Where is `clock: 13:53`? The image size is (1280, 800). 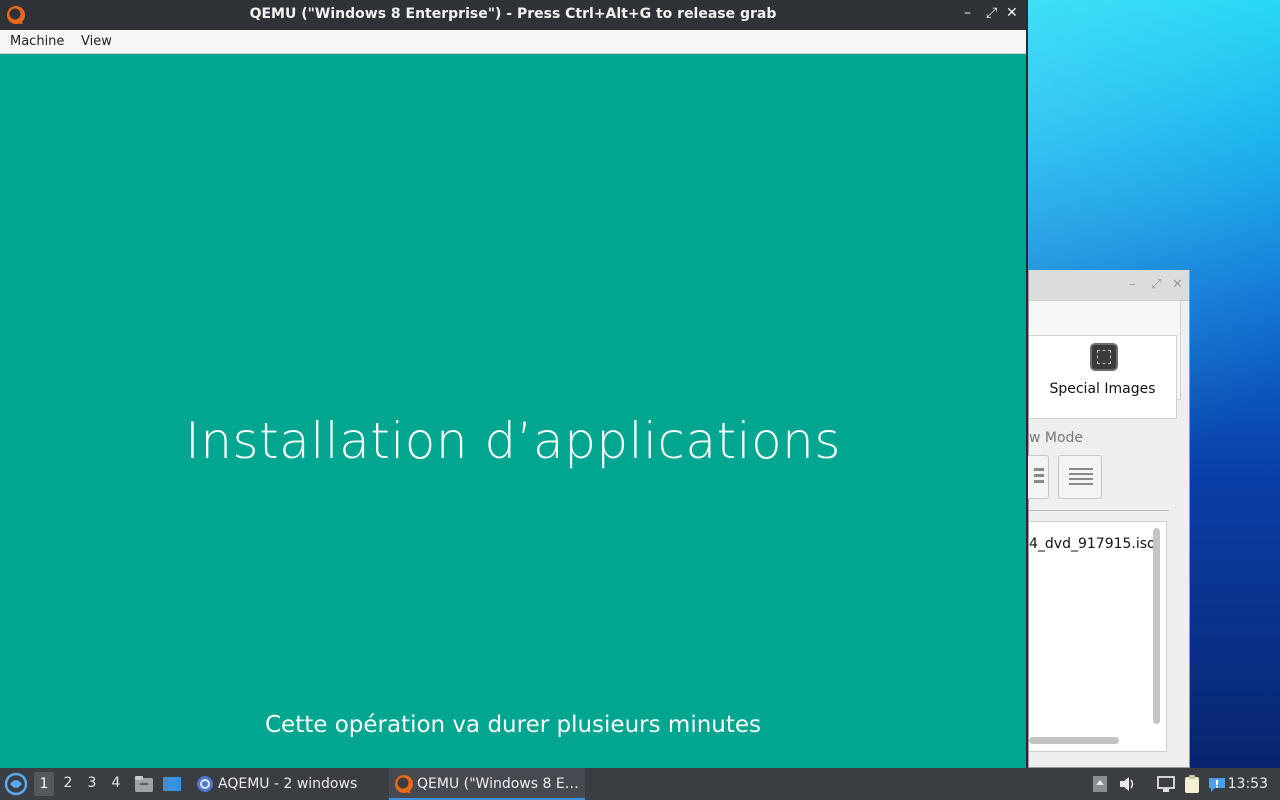 clock: 13:53 is located at coordinates (1248, 784).